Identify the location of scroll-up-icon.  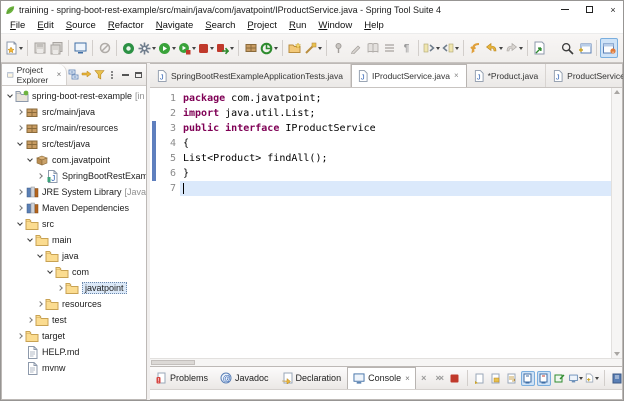
(617, 92).